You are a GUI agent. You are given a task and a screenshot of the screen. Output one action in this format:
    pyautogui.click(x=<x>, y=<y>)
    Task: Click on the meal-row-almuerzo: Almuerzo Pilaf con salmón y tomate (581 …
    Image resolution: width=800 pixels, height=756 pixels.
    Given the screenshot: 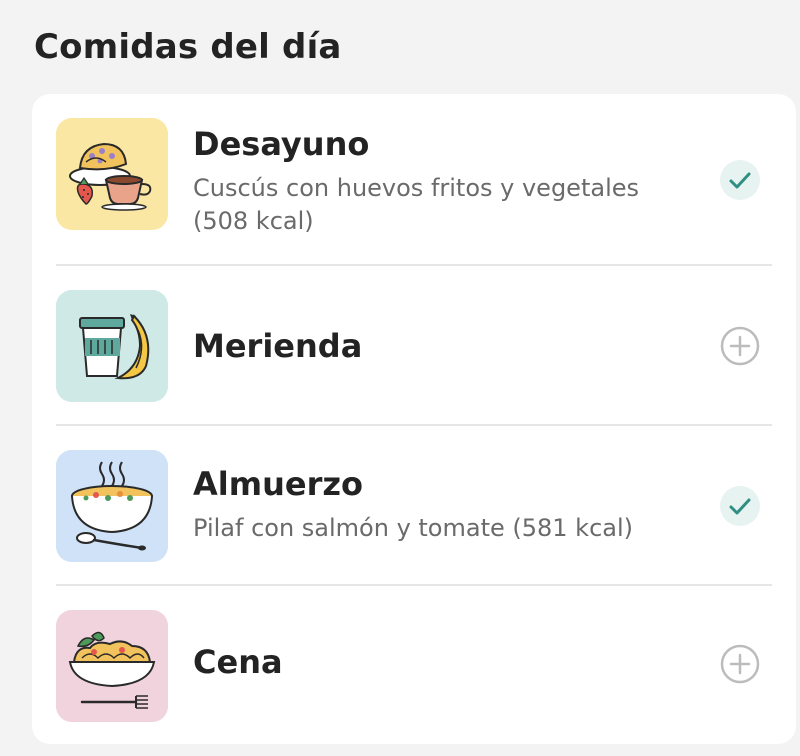 What is the action you would take?
    pyautogui.click(x=414, y=506)
    